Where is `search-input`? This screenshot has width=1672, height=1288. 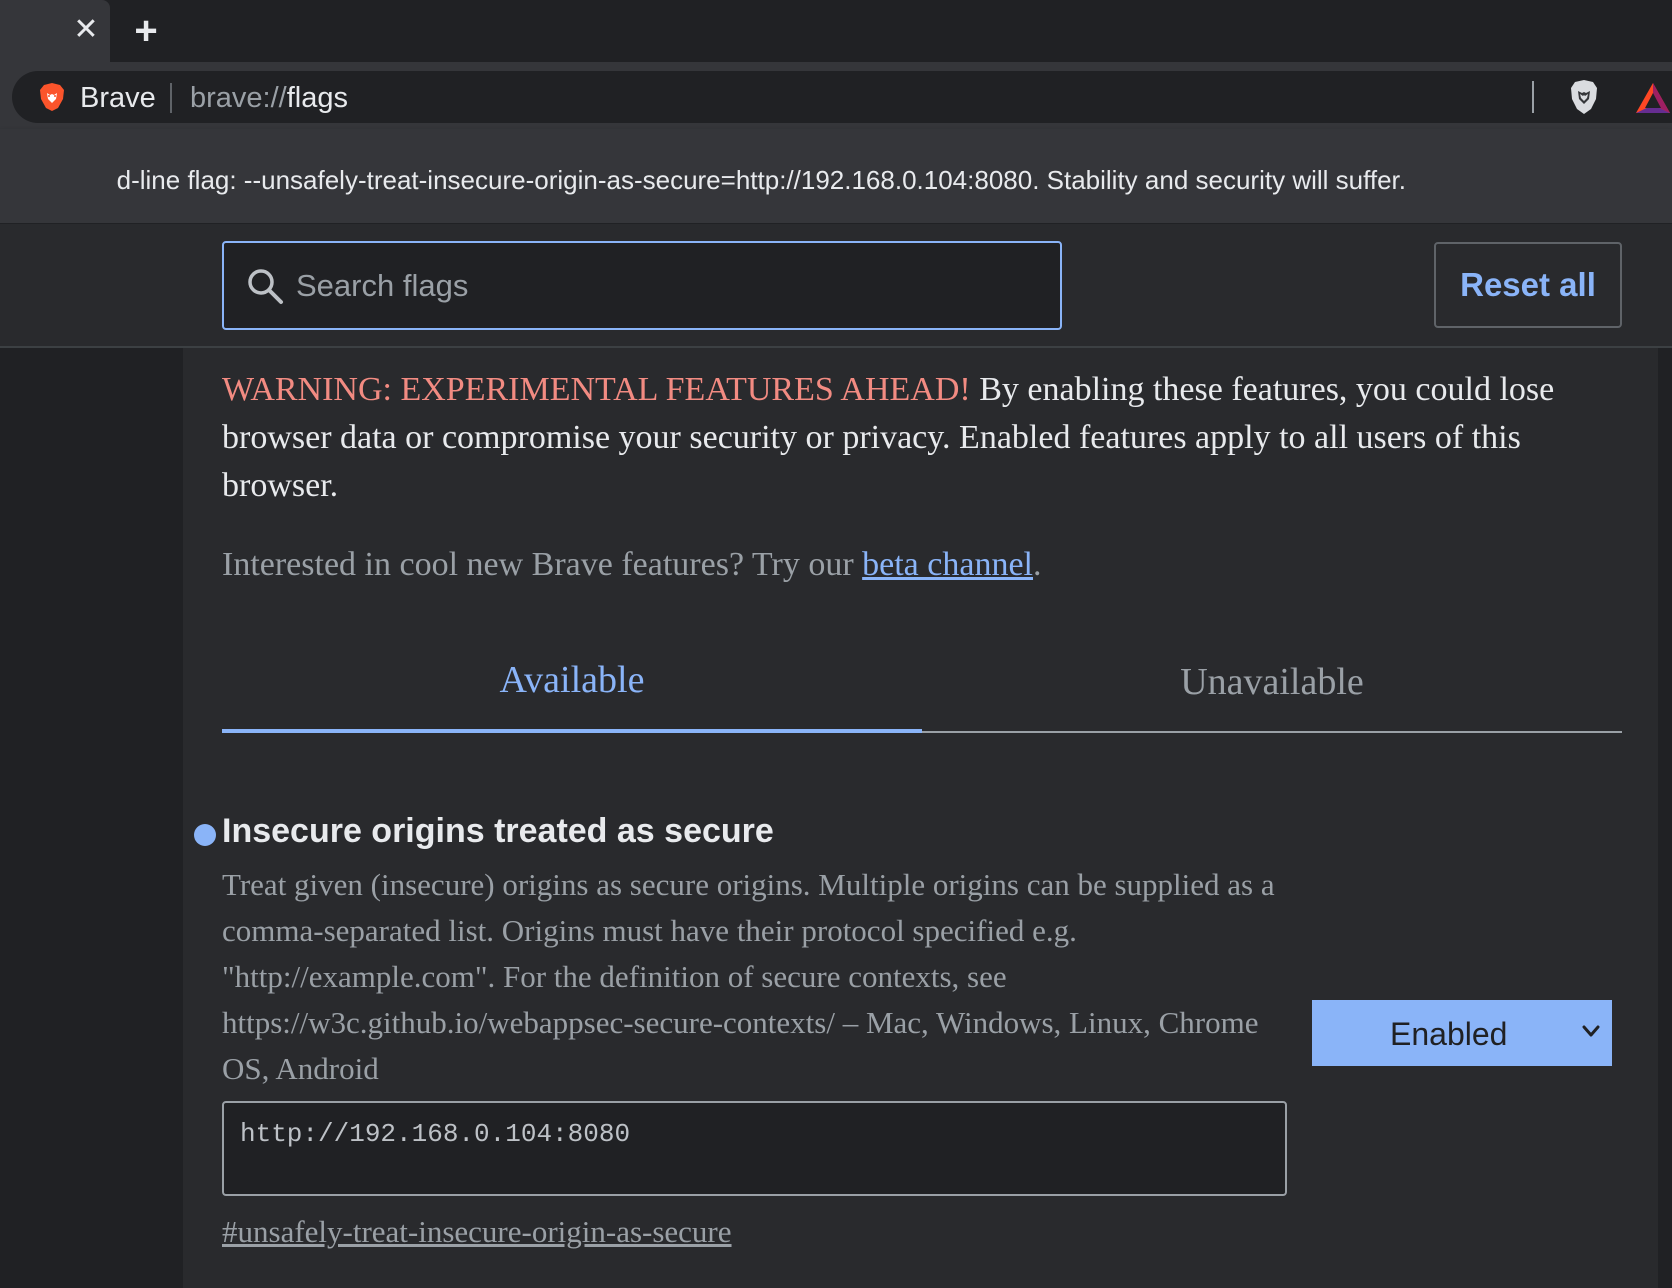
search-input is located at coordinates (666, 285).